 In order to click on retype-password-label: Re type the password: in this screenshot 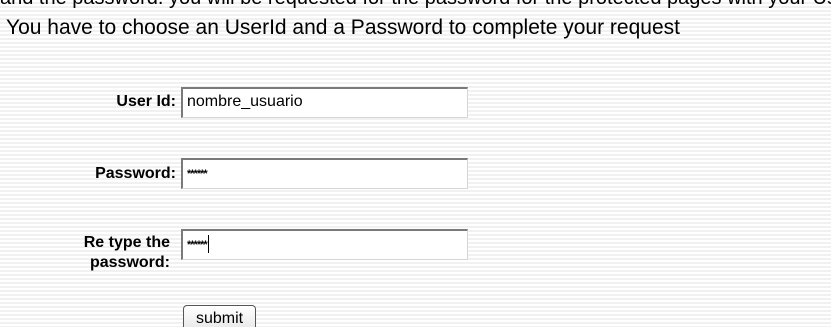, I will do `click(105, 253)`.